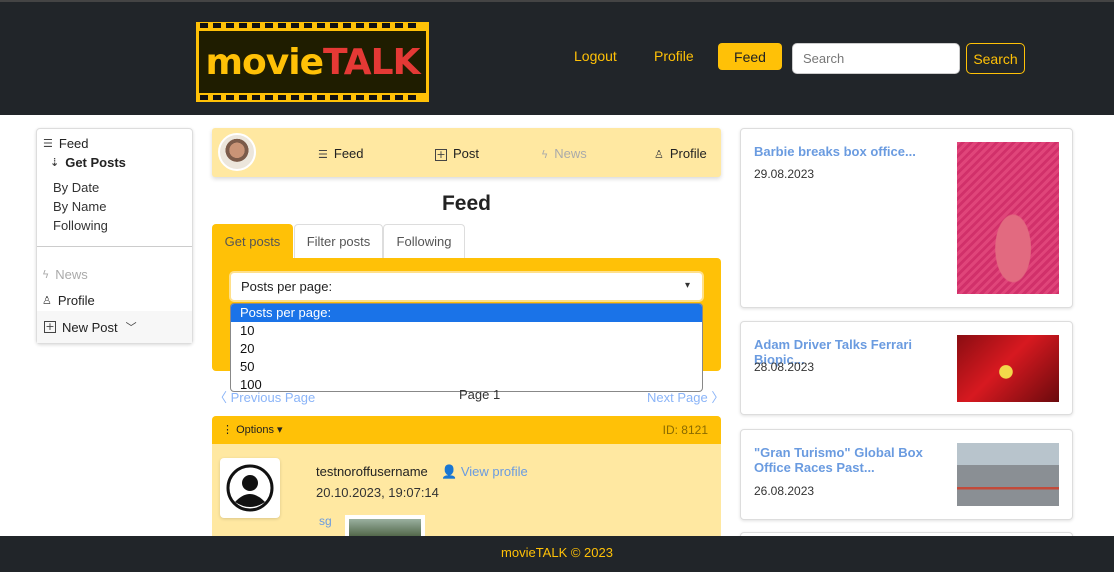  I want to click on user-circle-icon, so click(250, 488).